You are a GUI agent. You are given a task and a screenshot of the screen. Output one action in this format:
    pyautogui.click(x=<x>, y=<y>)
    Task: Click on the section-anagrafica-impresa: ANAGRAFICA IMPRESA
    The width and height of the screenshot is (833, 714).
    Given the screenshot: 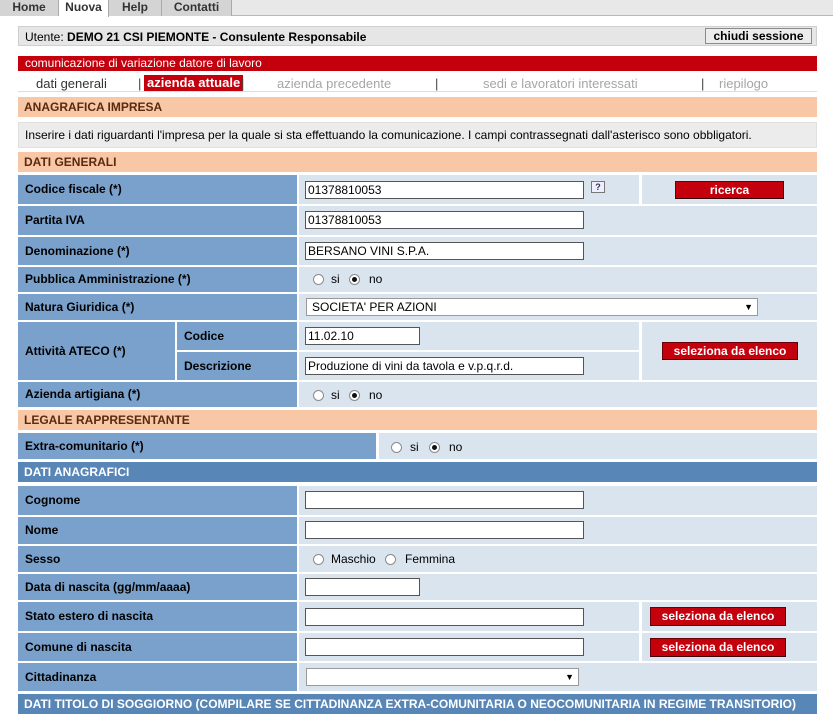 What is the action you would take?
    pyautogui.click(x=417, y=107)
    